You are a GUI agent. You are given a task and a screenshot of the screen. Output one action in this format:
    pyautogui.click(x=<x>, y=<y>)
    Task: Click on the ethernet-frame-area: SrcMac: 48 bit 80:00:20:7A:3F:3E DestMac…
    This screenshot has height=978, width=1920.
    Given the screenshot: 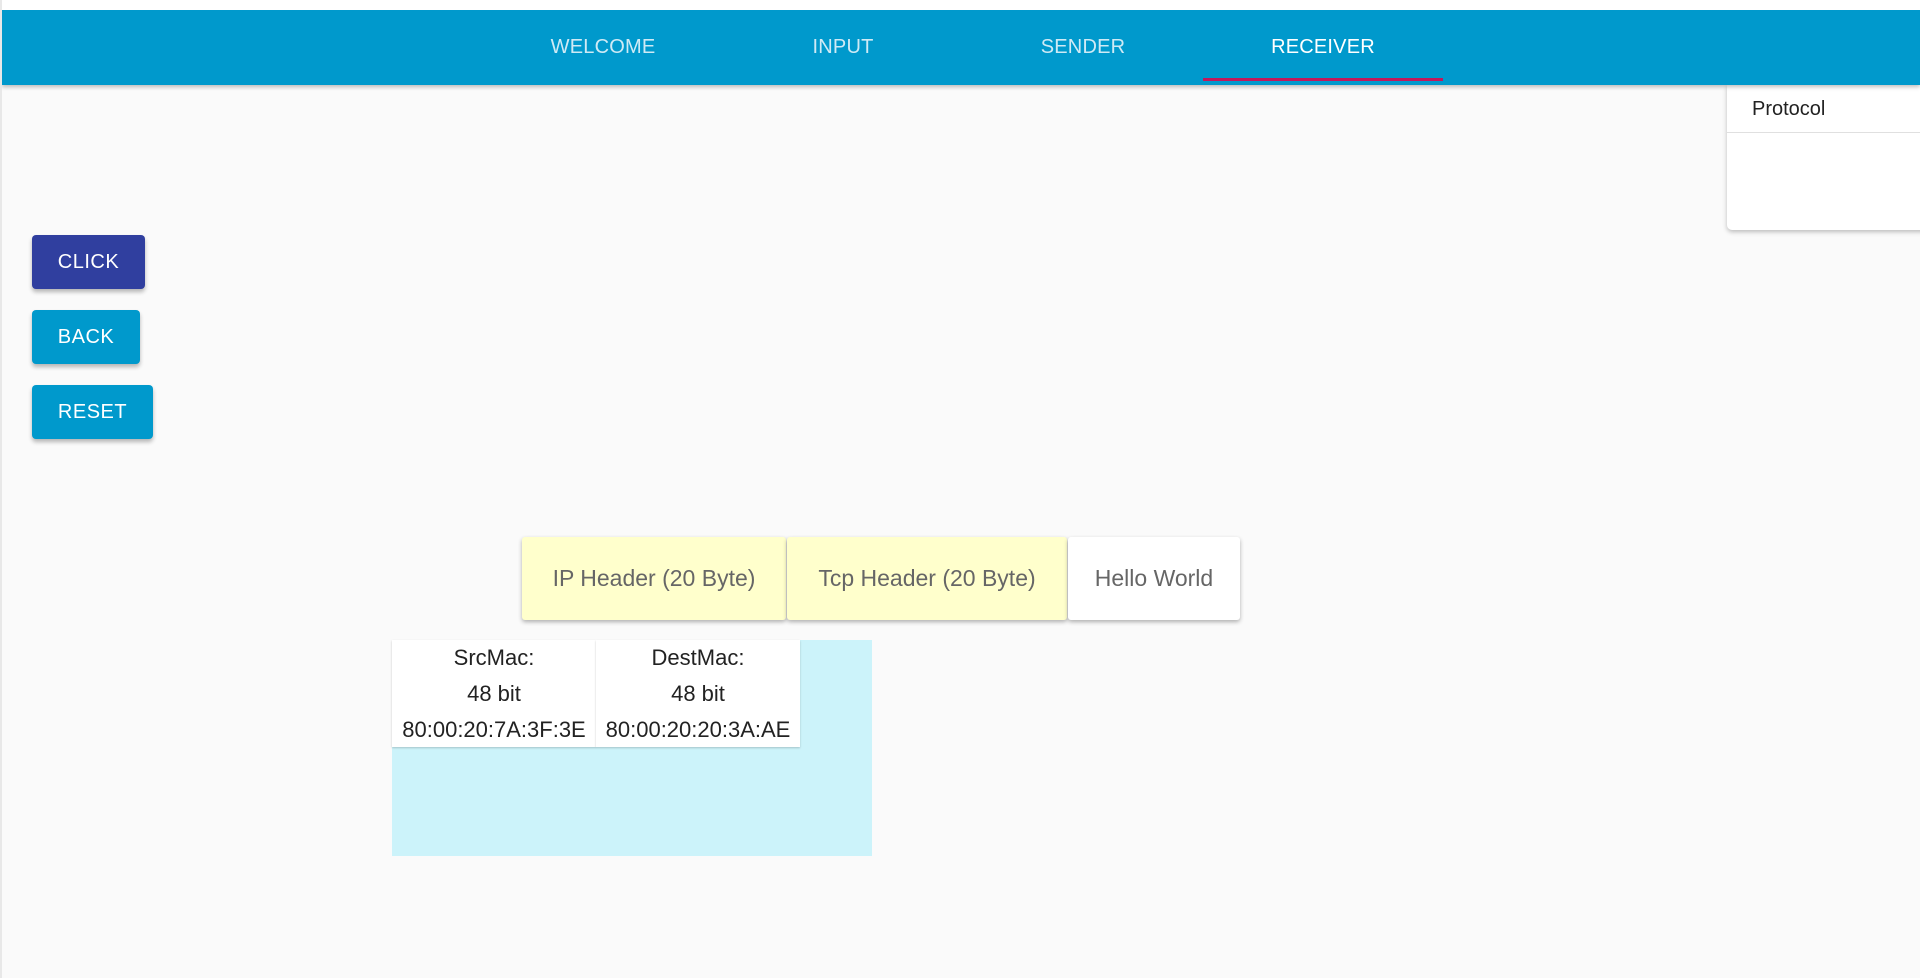 What is the action you would take?
    pyautogui.click(x=632, y=748)
    